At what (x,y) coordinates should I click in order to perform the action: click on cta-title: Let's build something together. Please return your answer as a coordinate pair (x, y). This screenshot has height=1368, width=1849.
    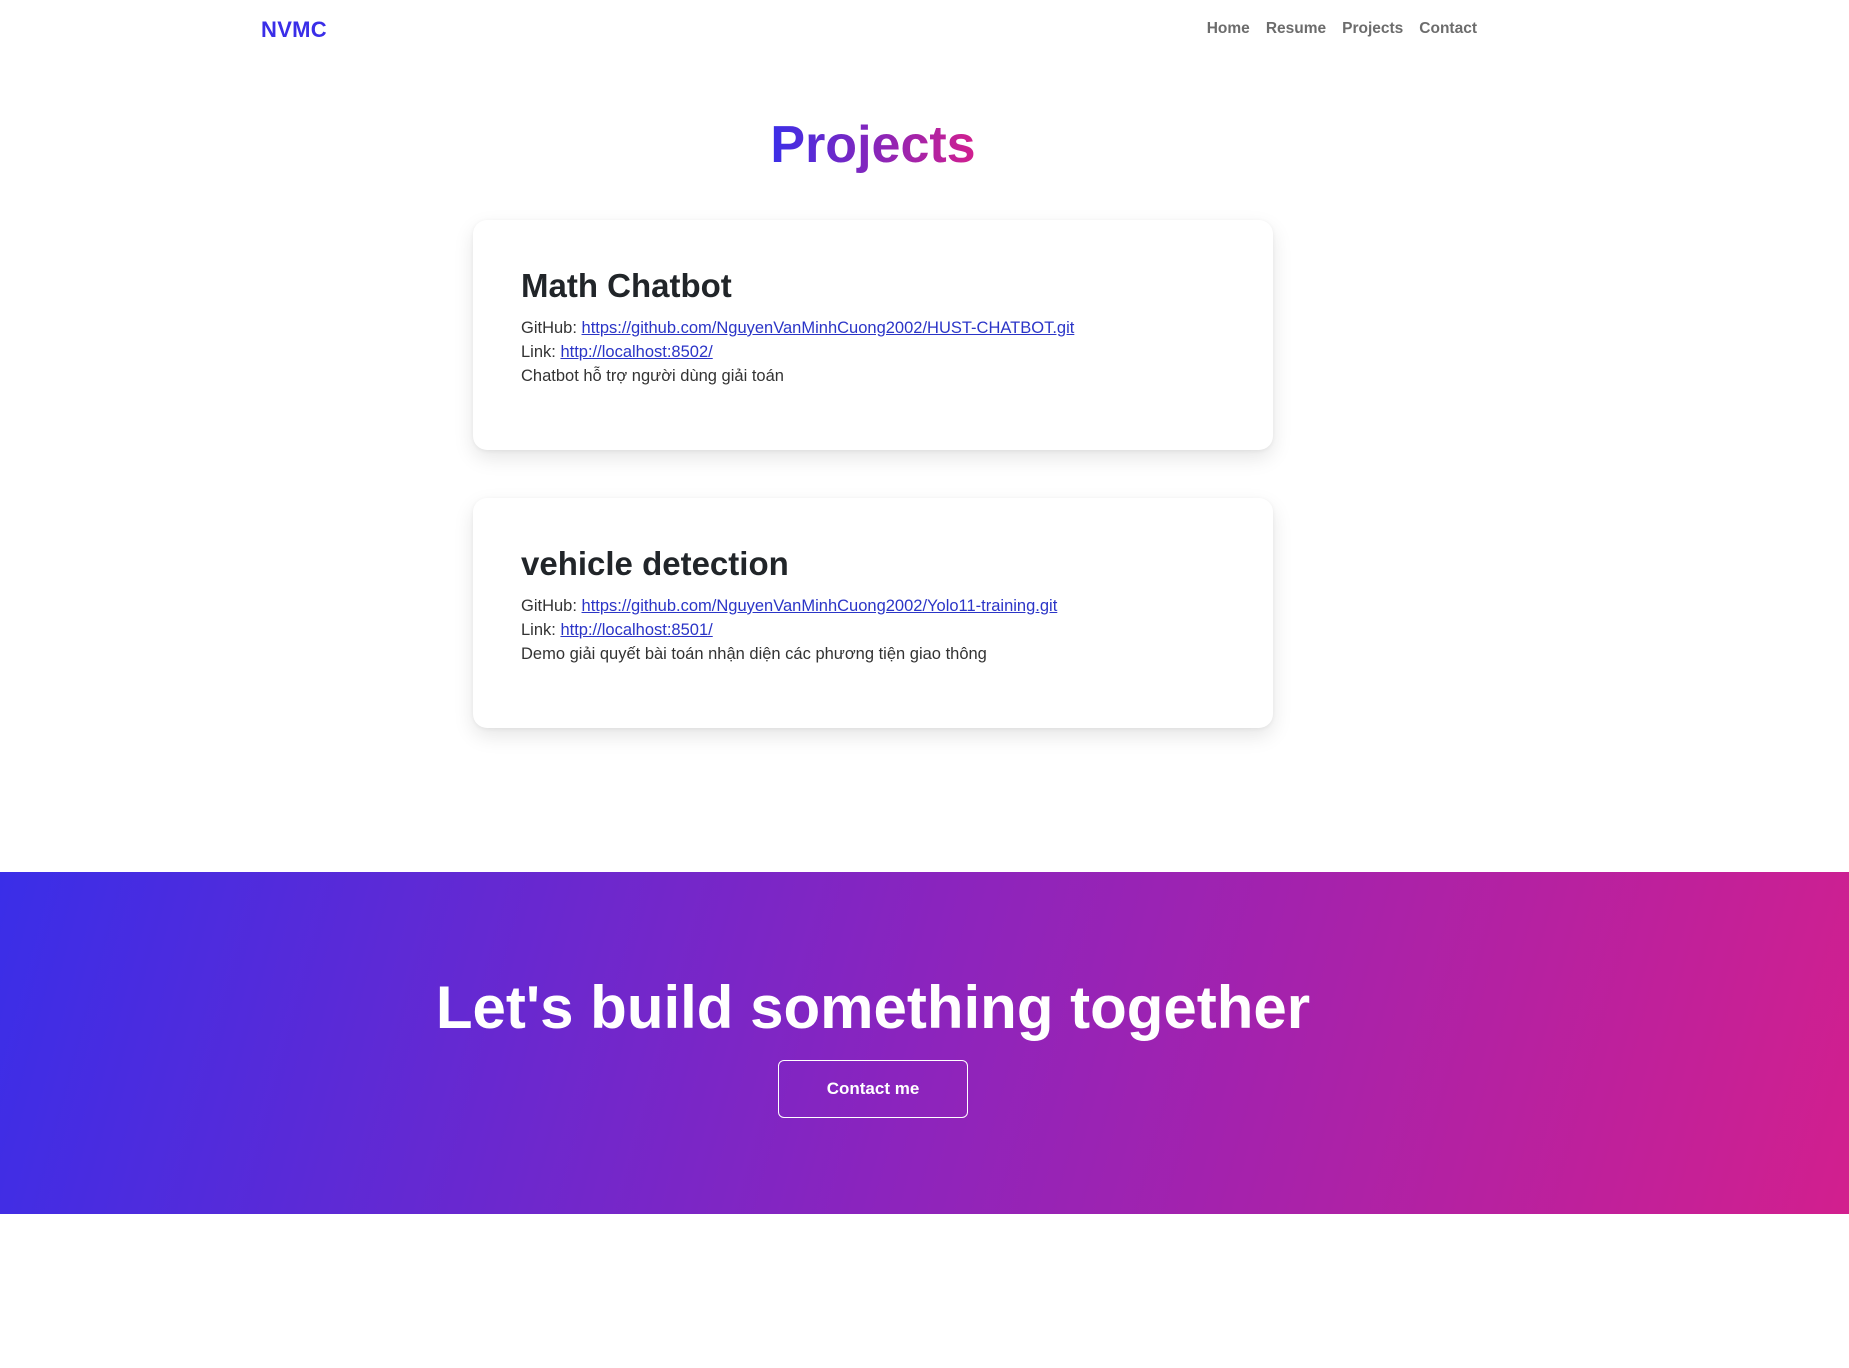
    Looking at the image, I should click on (873, 1007).